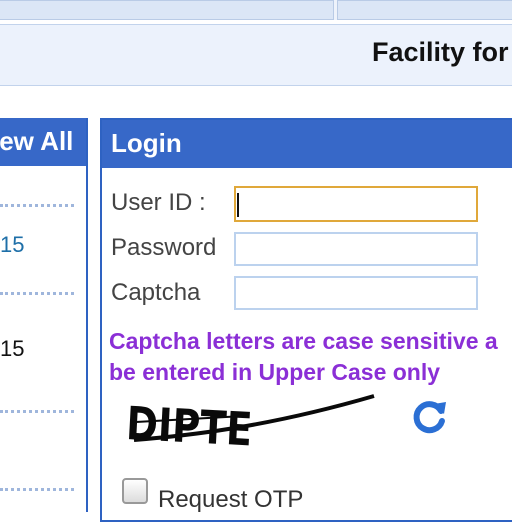  What do you see at coordinates (44, 315) in the screenshot?
I see `news-panel: iew All 15 15` at bounding box center [44, 315].